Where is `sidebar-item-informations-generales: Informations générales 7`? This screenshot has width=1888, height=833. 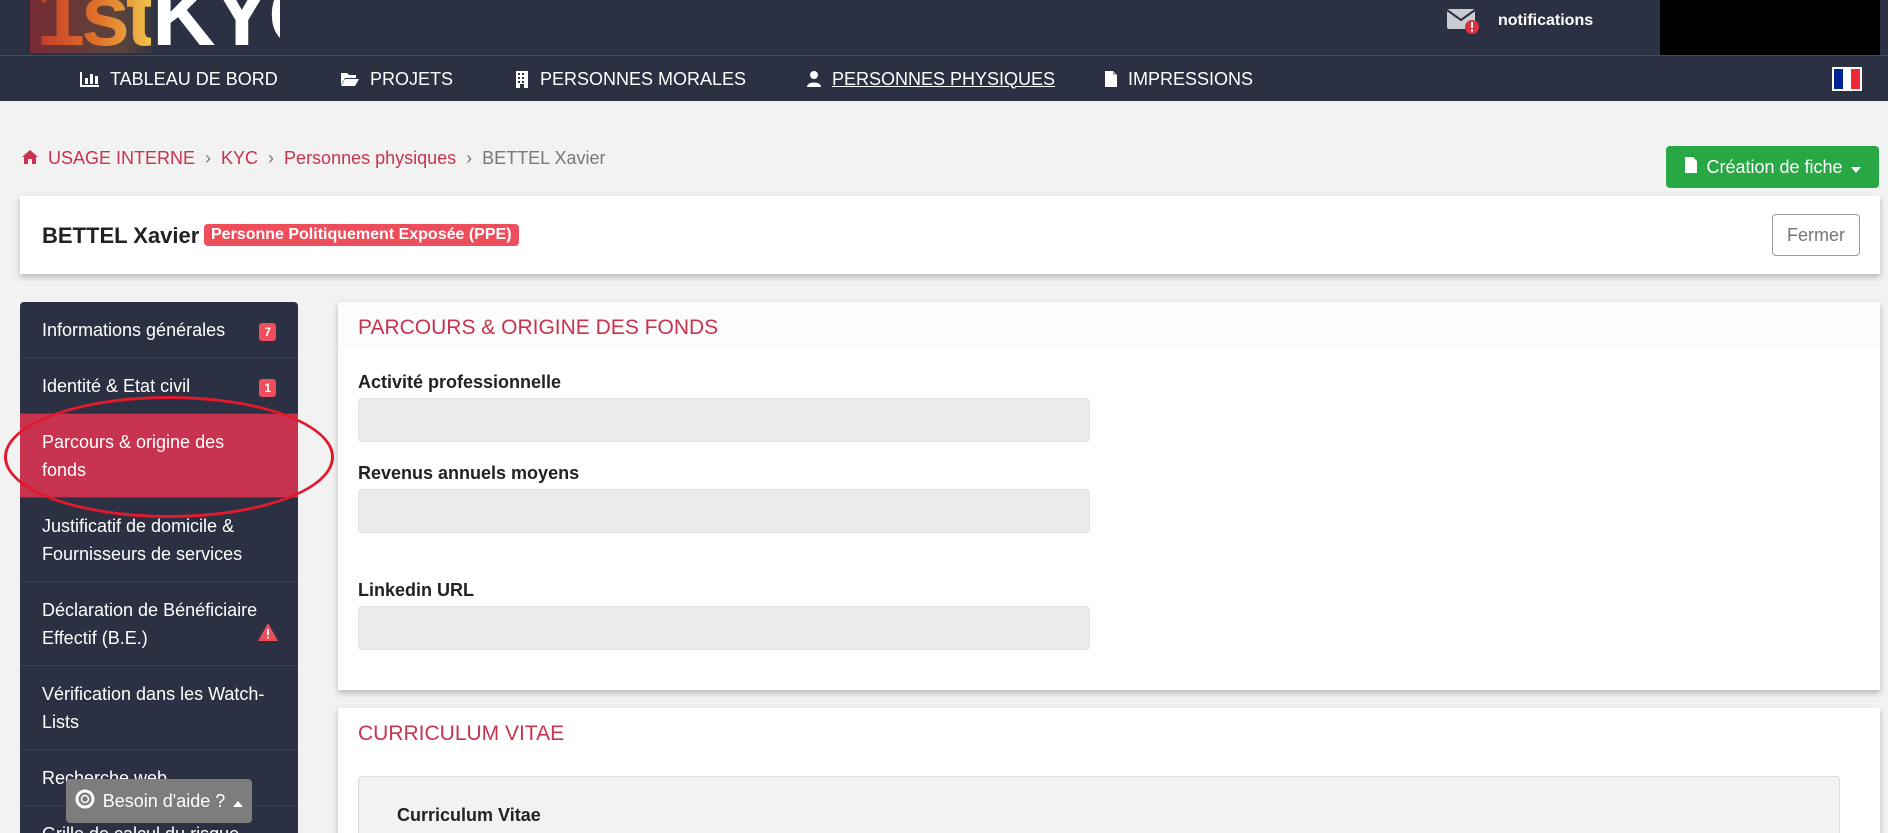
sidebar-item-informations-generales: Informations générales 7 is located at coordinates (159, 330).